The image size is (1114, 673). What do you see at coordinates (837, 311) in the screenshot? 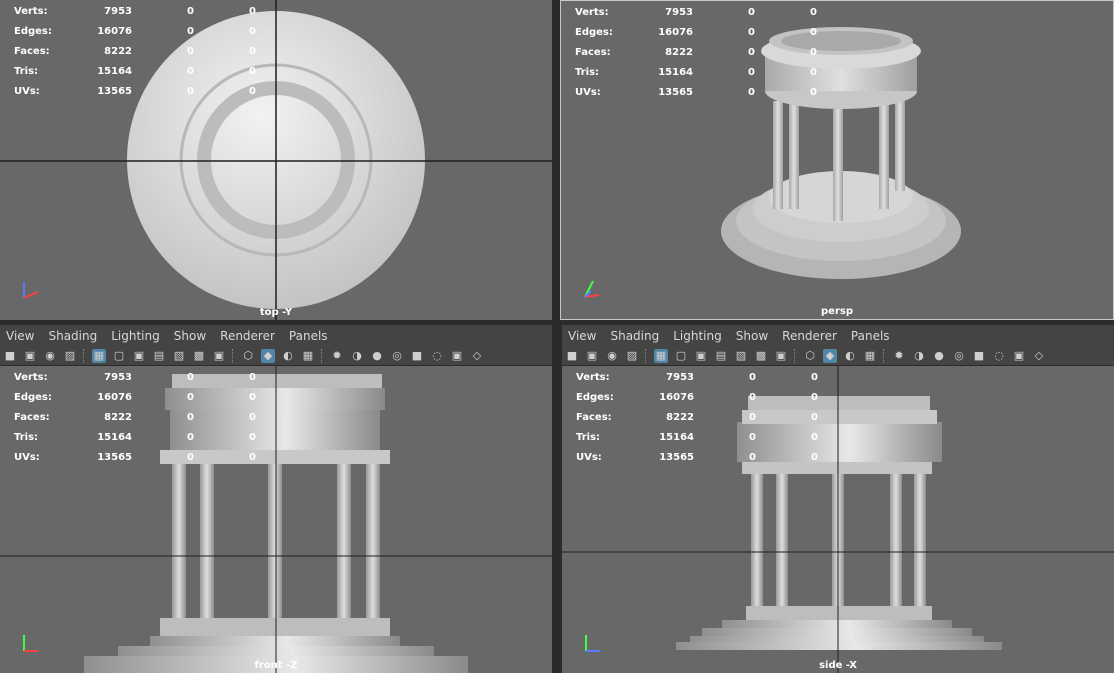
I see `viewport-label: persp` at bounding box center [837, 311].